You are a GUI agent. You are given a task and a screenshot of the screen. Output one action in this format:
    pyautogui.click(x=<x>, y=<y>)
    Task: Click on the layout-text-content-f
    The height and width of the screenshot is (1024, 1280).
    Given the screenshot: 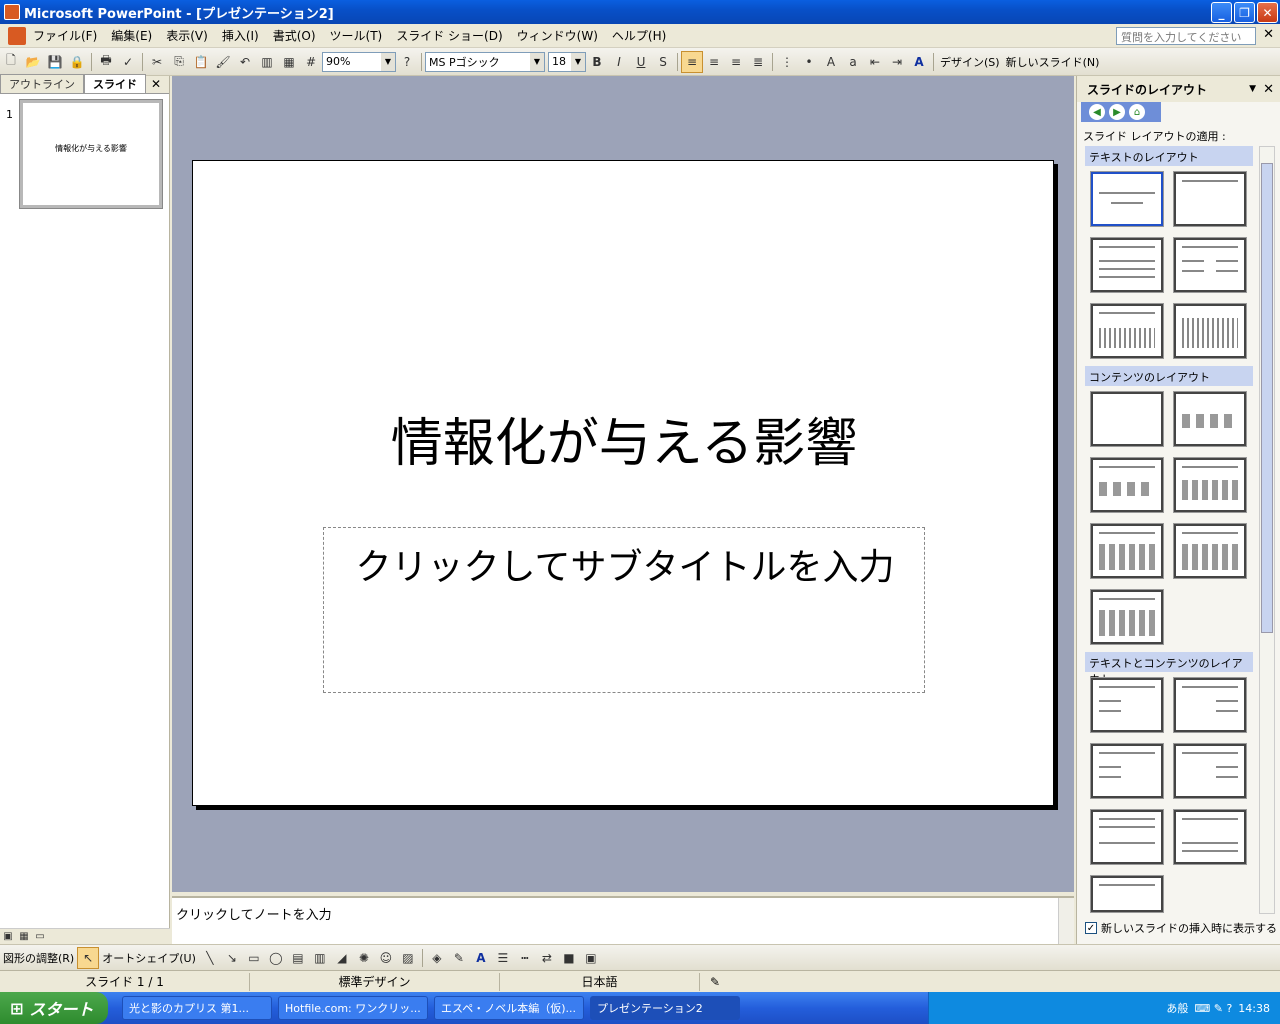 What is the action you would take?
    pyautogui.click(x=1210, y=837)
    